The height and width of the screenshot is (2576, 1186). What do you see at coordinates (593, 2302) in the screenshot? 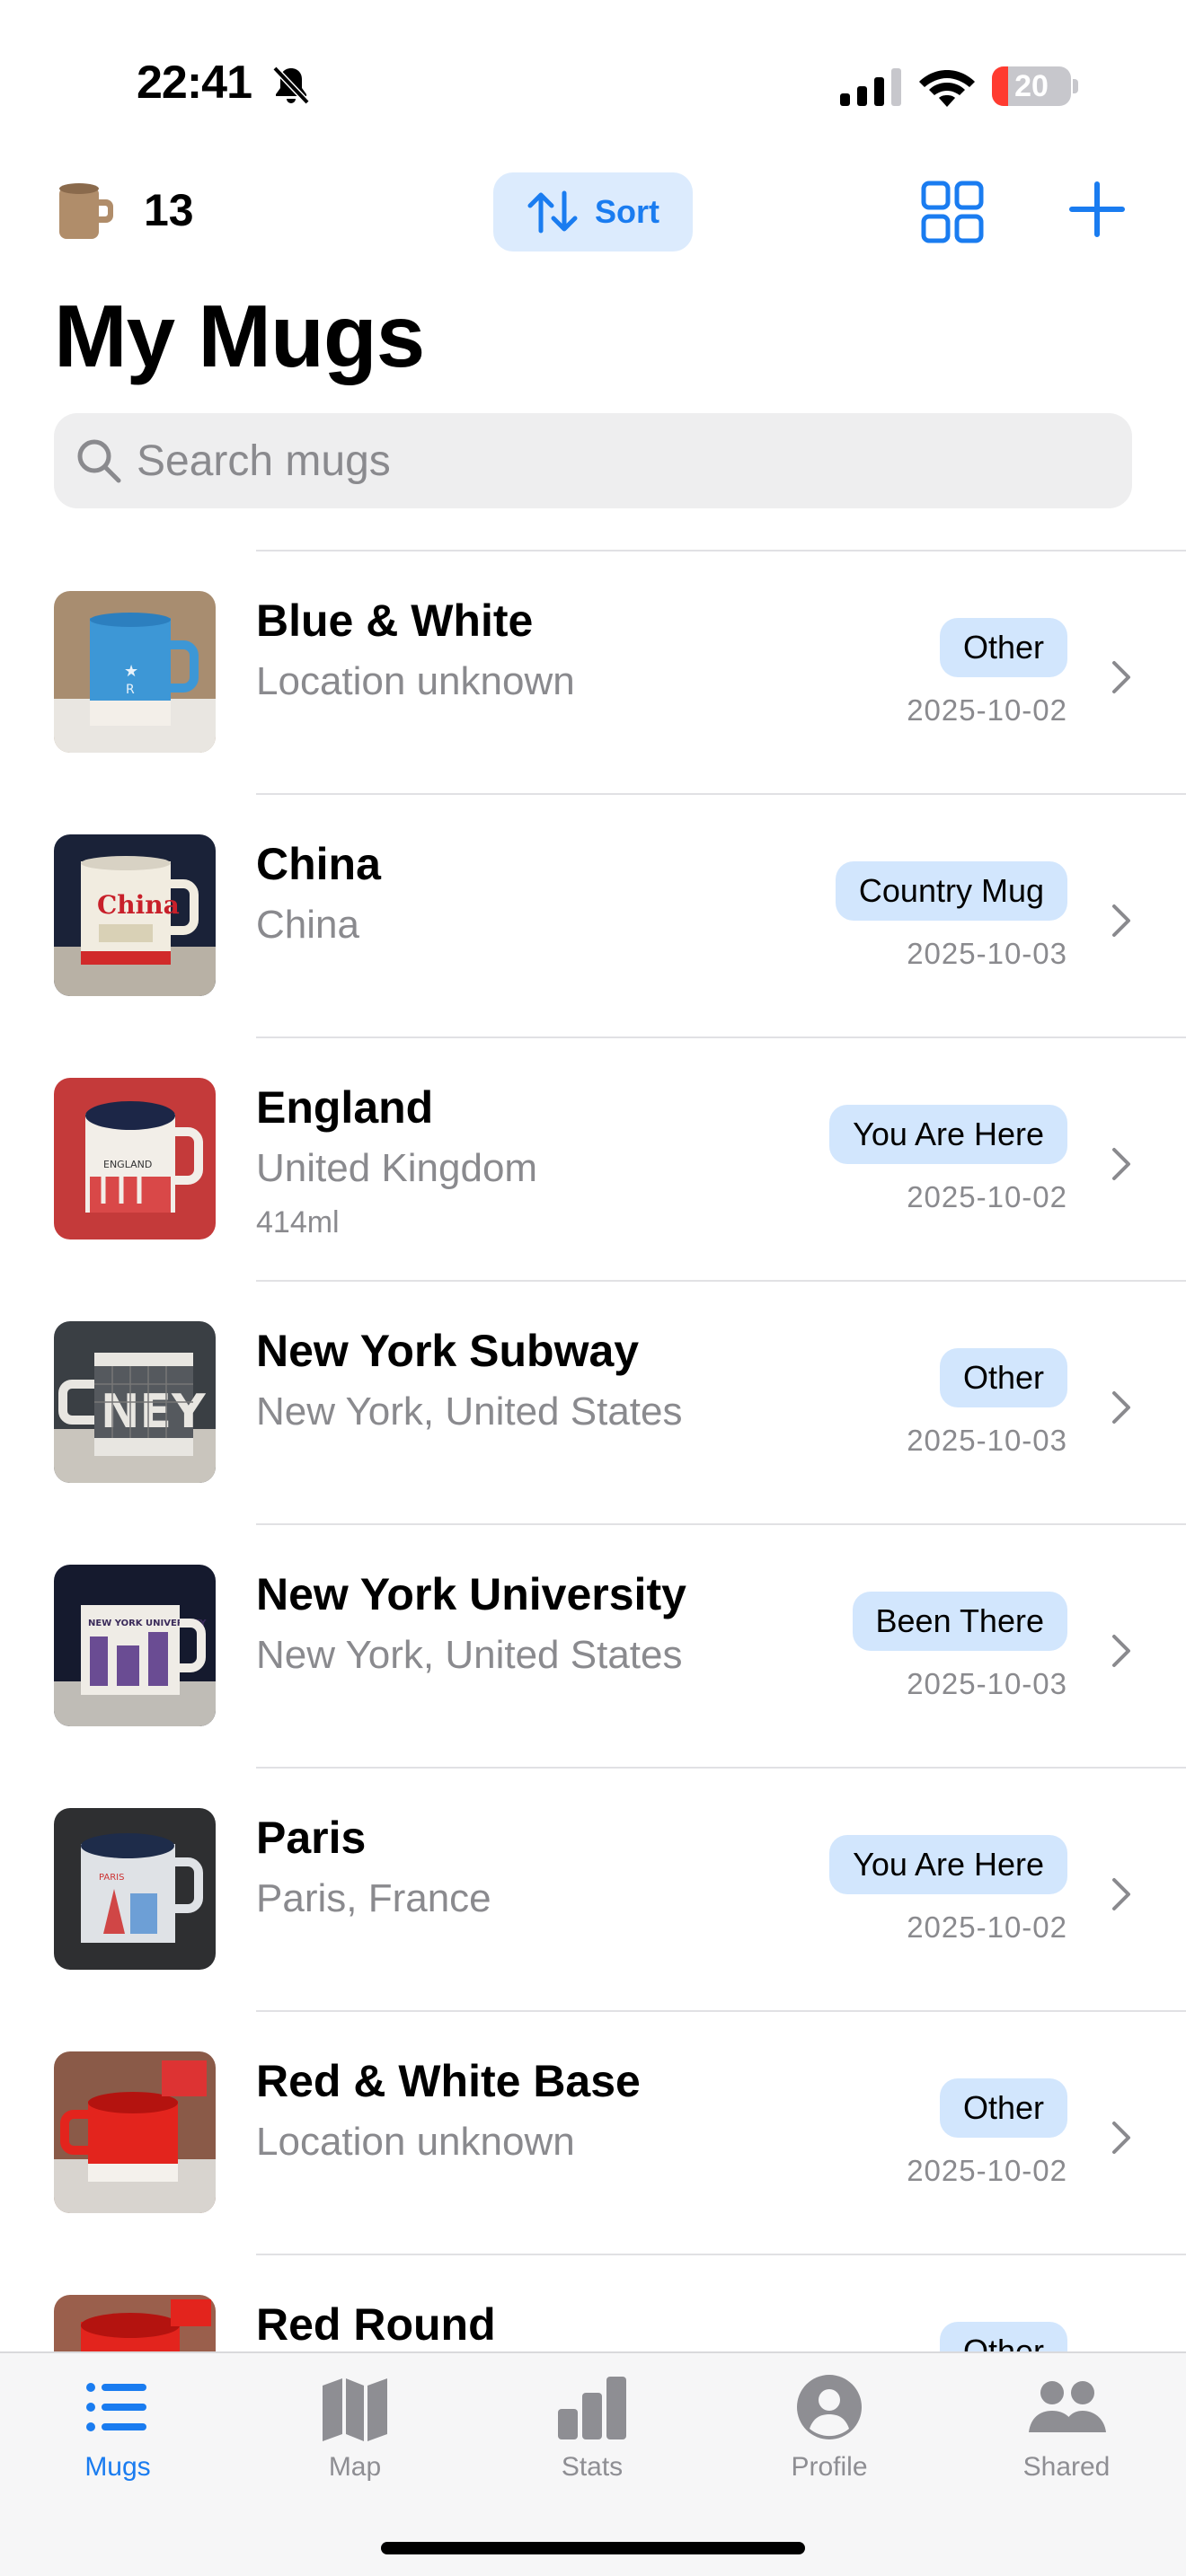
I see `list-item: Red Round Other` at bounding box center [593, 2302].